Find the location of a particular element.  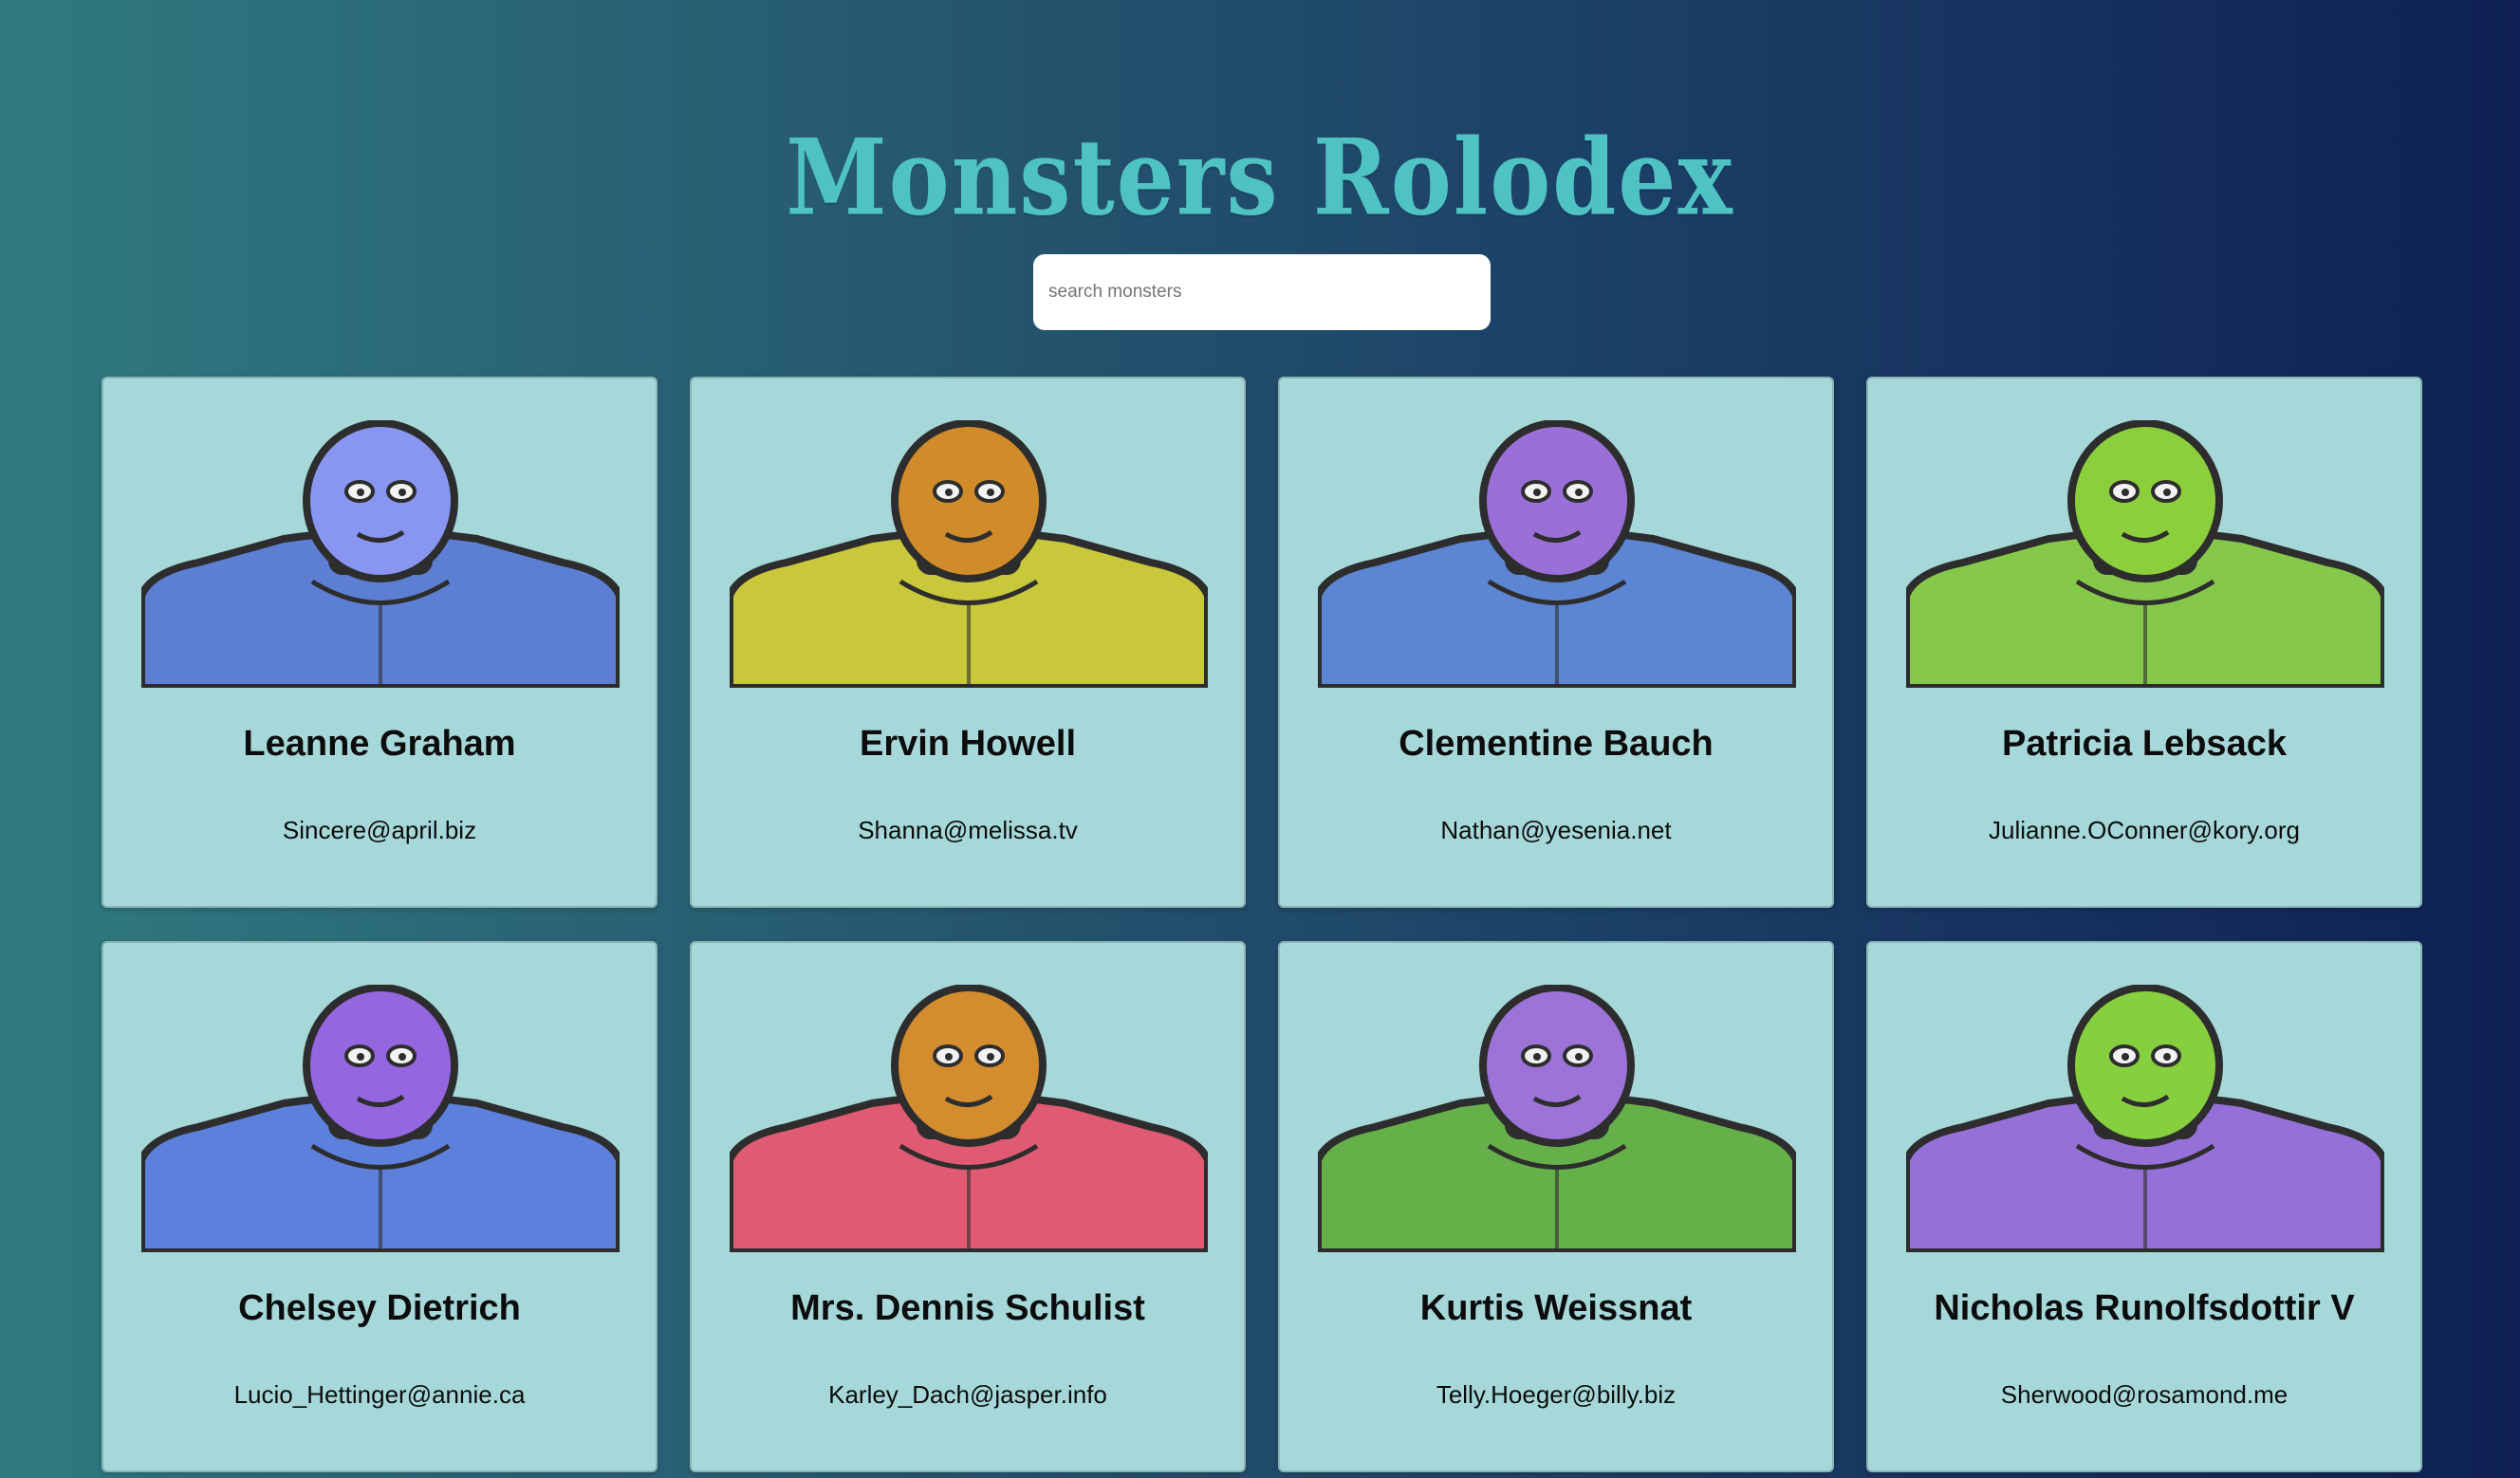

monster-name: Patricia Lebsack is located at coordinates (2145, 744).